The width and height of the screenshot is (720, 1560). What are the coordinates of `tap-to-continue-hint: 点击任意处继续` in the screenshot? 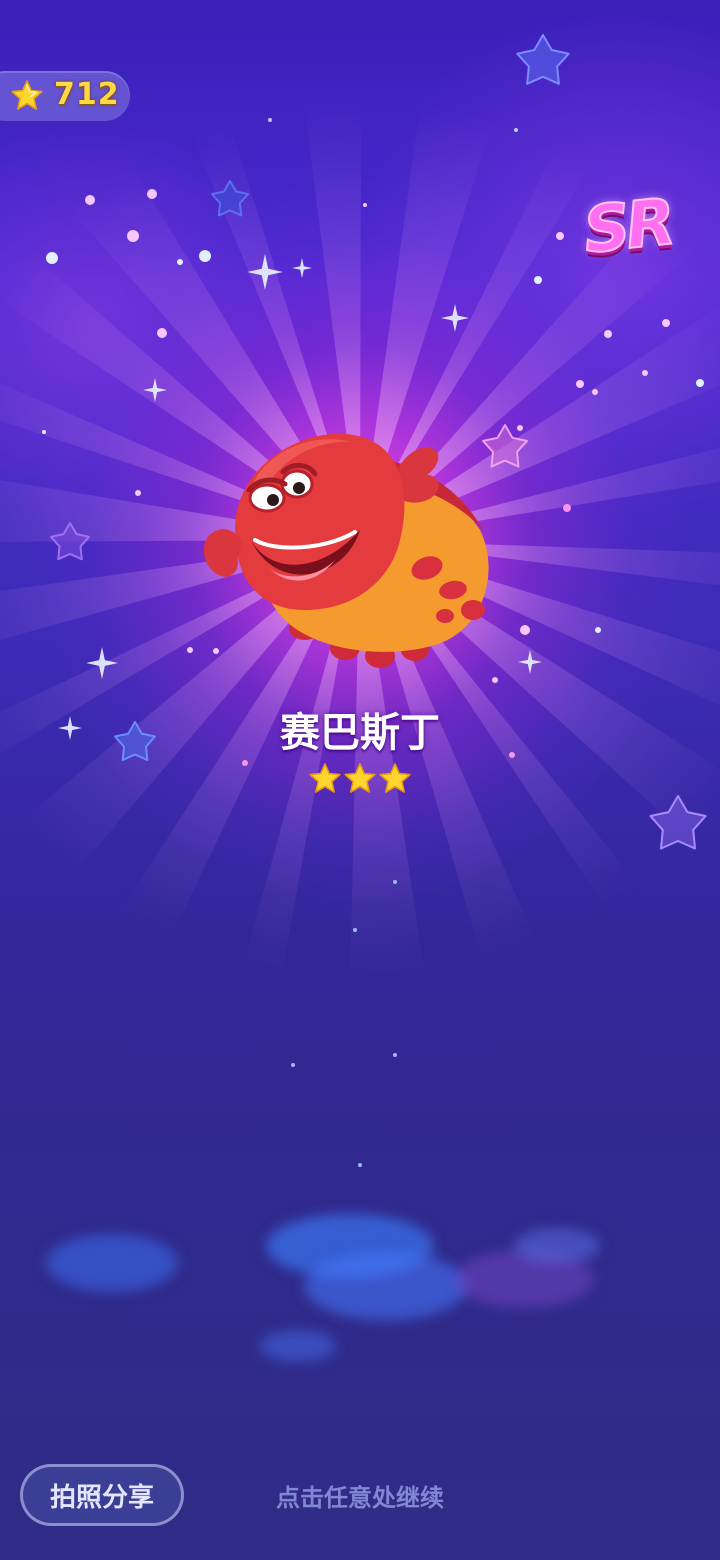 It's located at (360, 1498).